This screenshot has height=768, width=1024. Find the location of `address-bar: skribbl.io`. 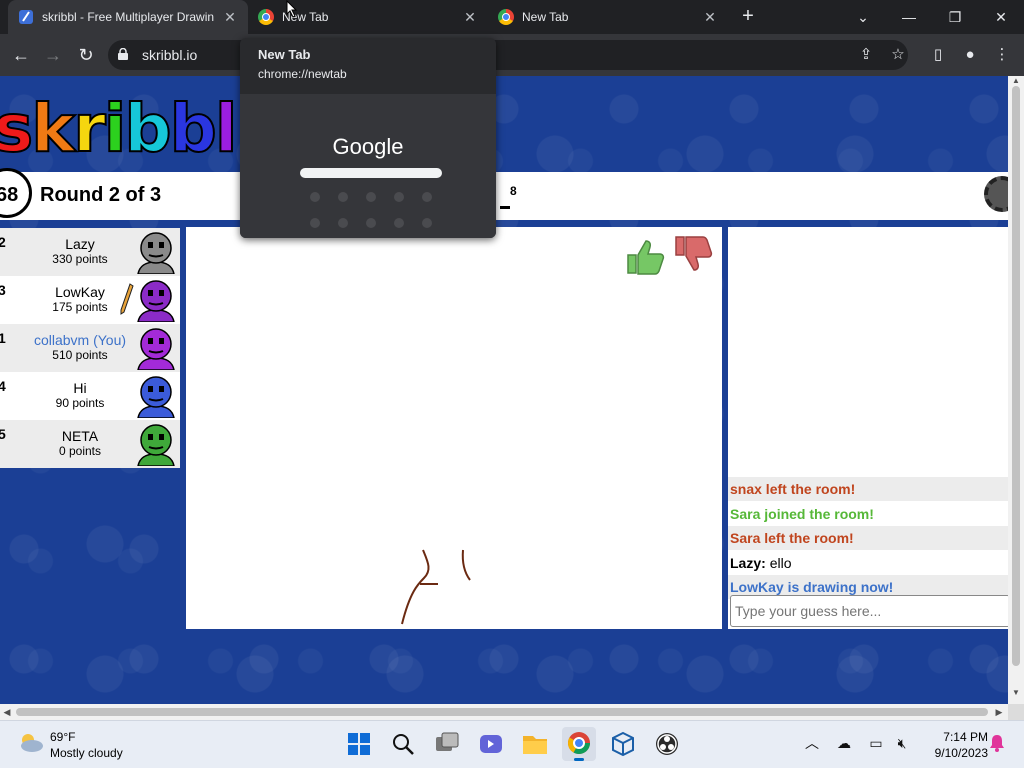

address-bar: skribbl.io is located at coordinates (508, 55).